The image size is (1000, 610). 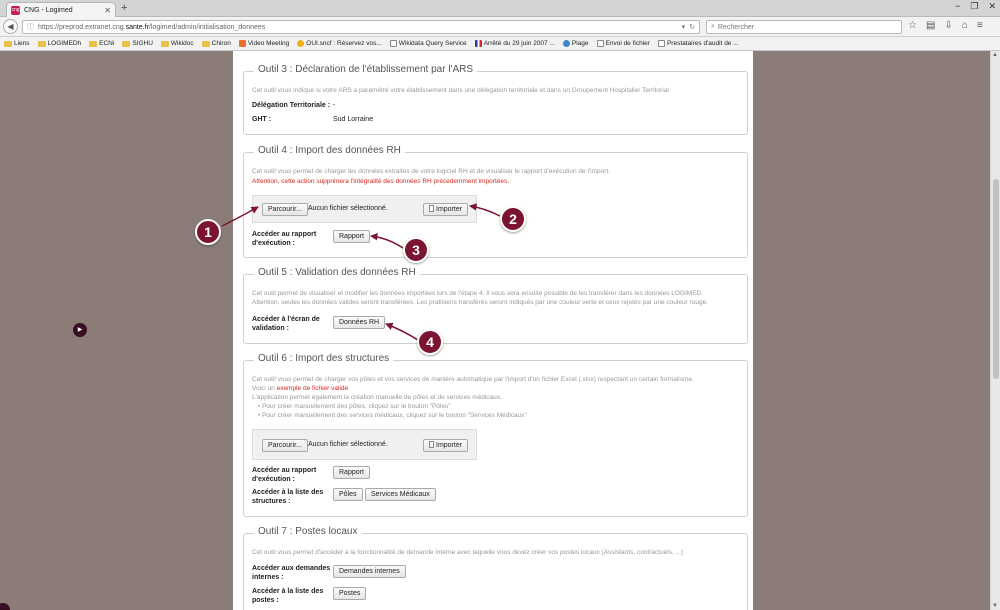 What do you see at coordinates (684, 27) in the screenshot?
I see `dropdown-icon: ▾` at bounding box center [684, 27].